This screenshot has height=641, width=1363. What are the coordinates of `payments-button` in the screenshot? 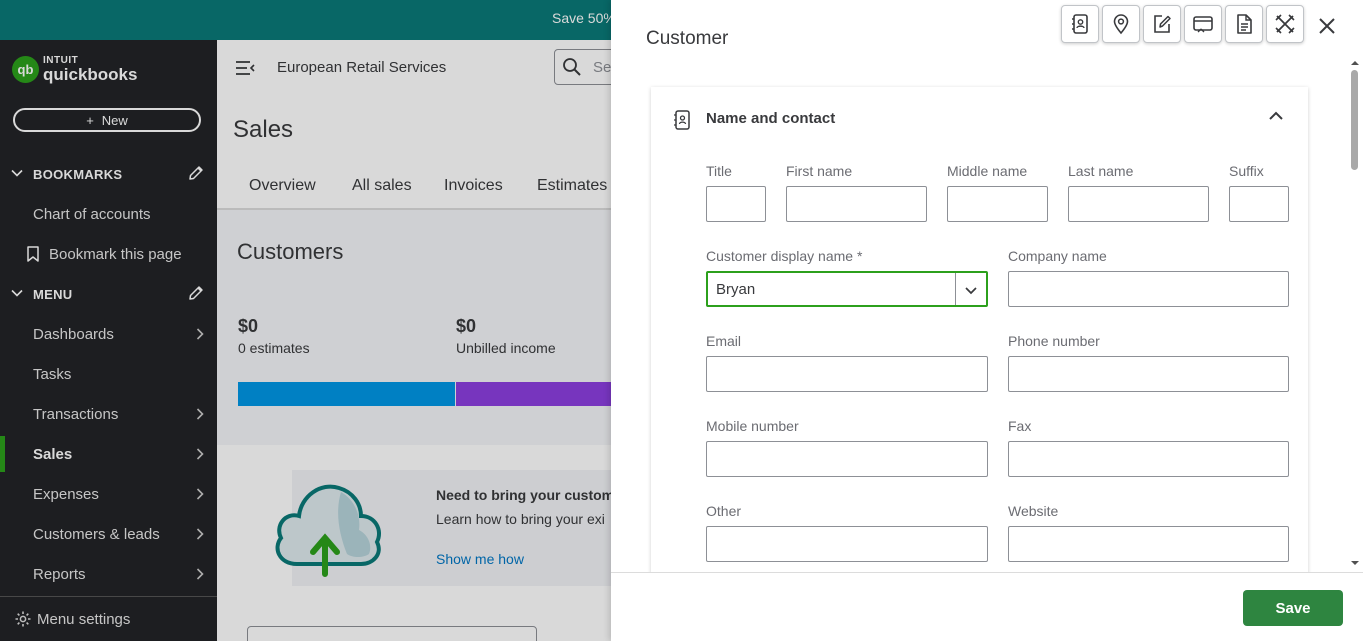 It's located at (1203, 24).